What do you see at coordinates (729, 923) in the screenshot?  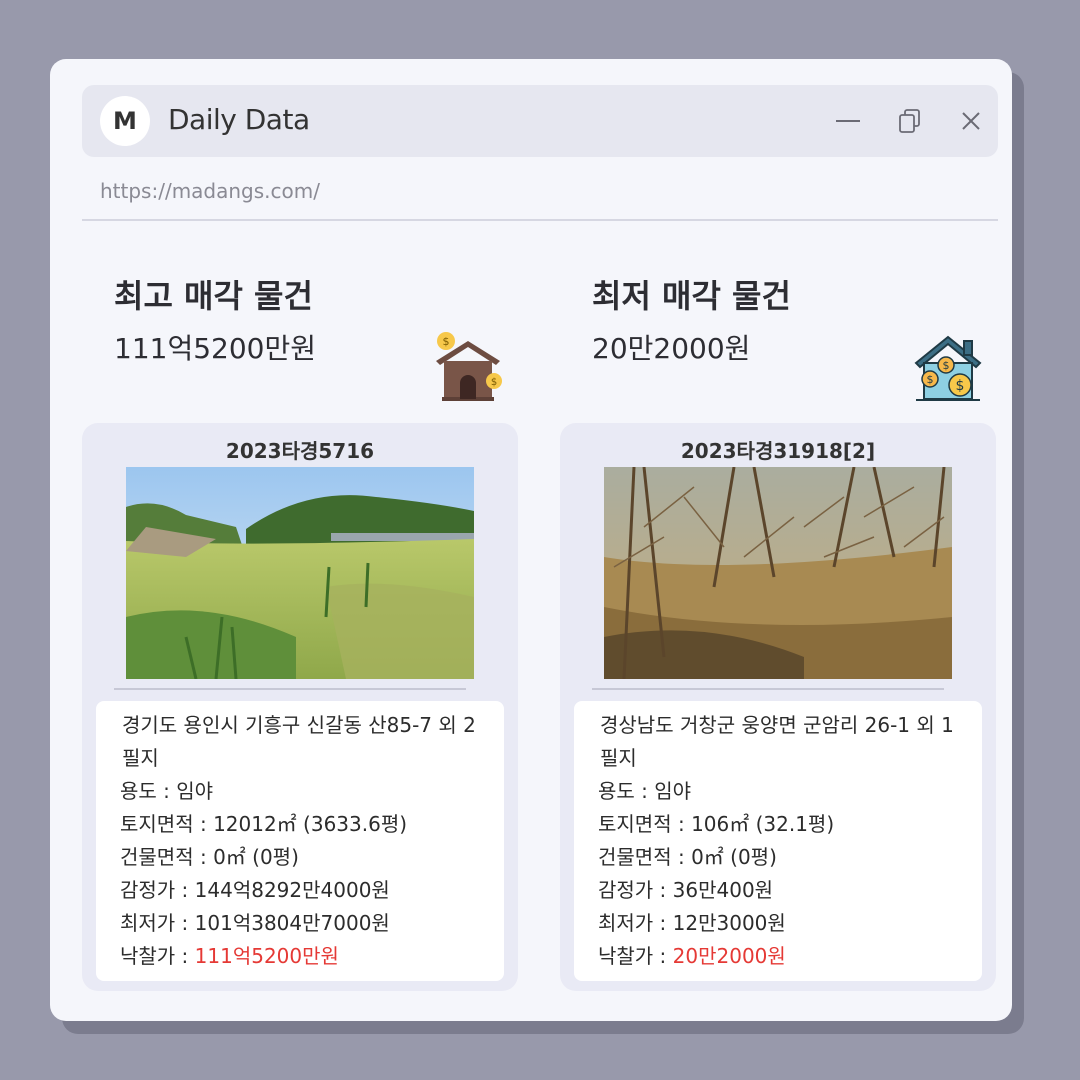 I see `minimum-price-value: 12만3000원` at bounding box center [729, 923].